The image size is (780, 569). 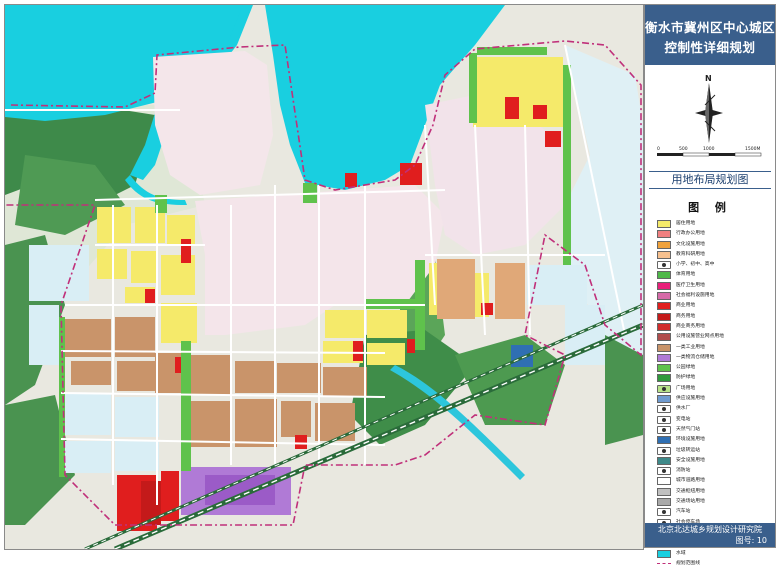 What do you see at coordinates (695, 265) in the screenshot?
I see `legend-label: 小学、初中、高中` at bounding box center [695, 265].